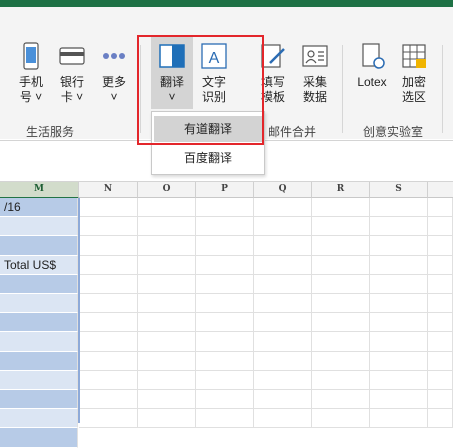 This screenshot has height=448, width=453. I want to click on more-button: 更多 ˅, so click(114, 73).